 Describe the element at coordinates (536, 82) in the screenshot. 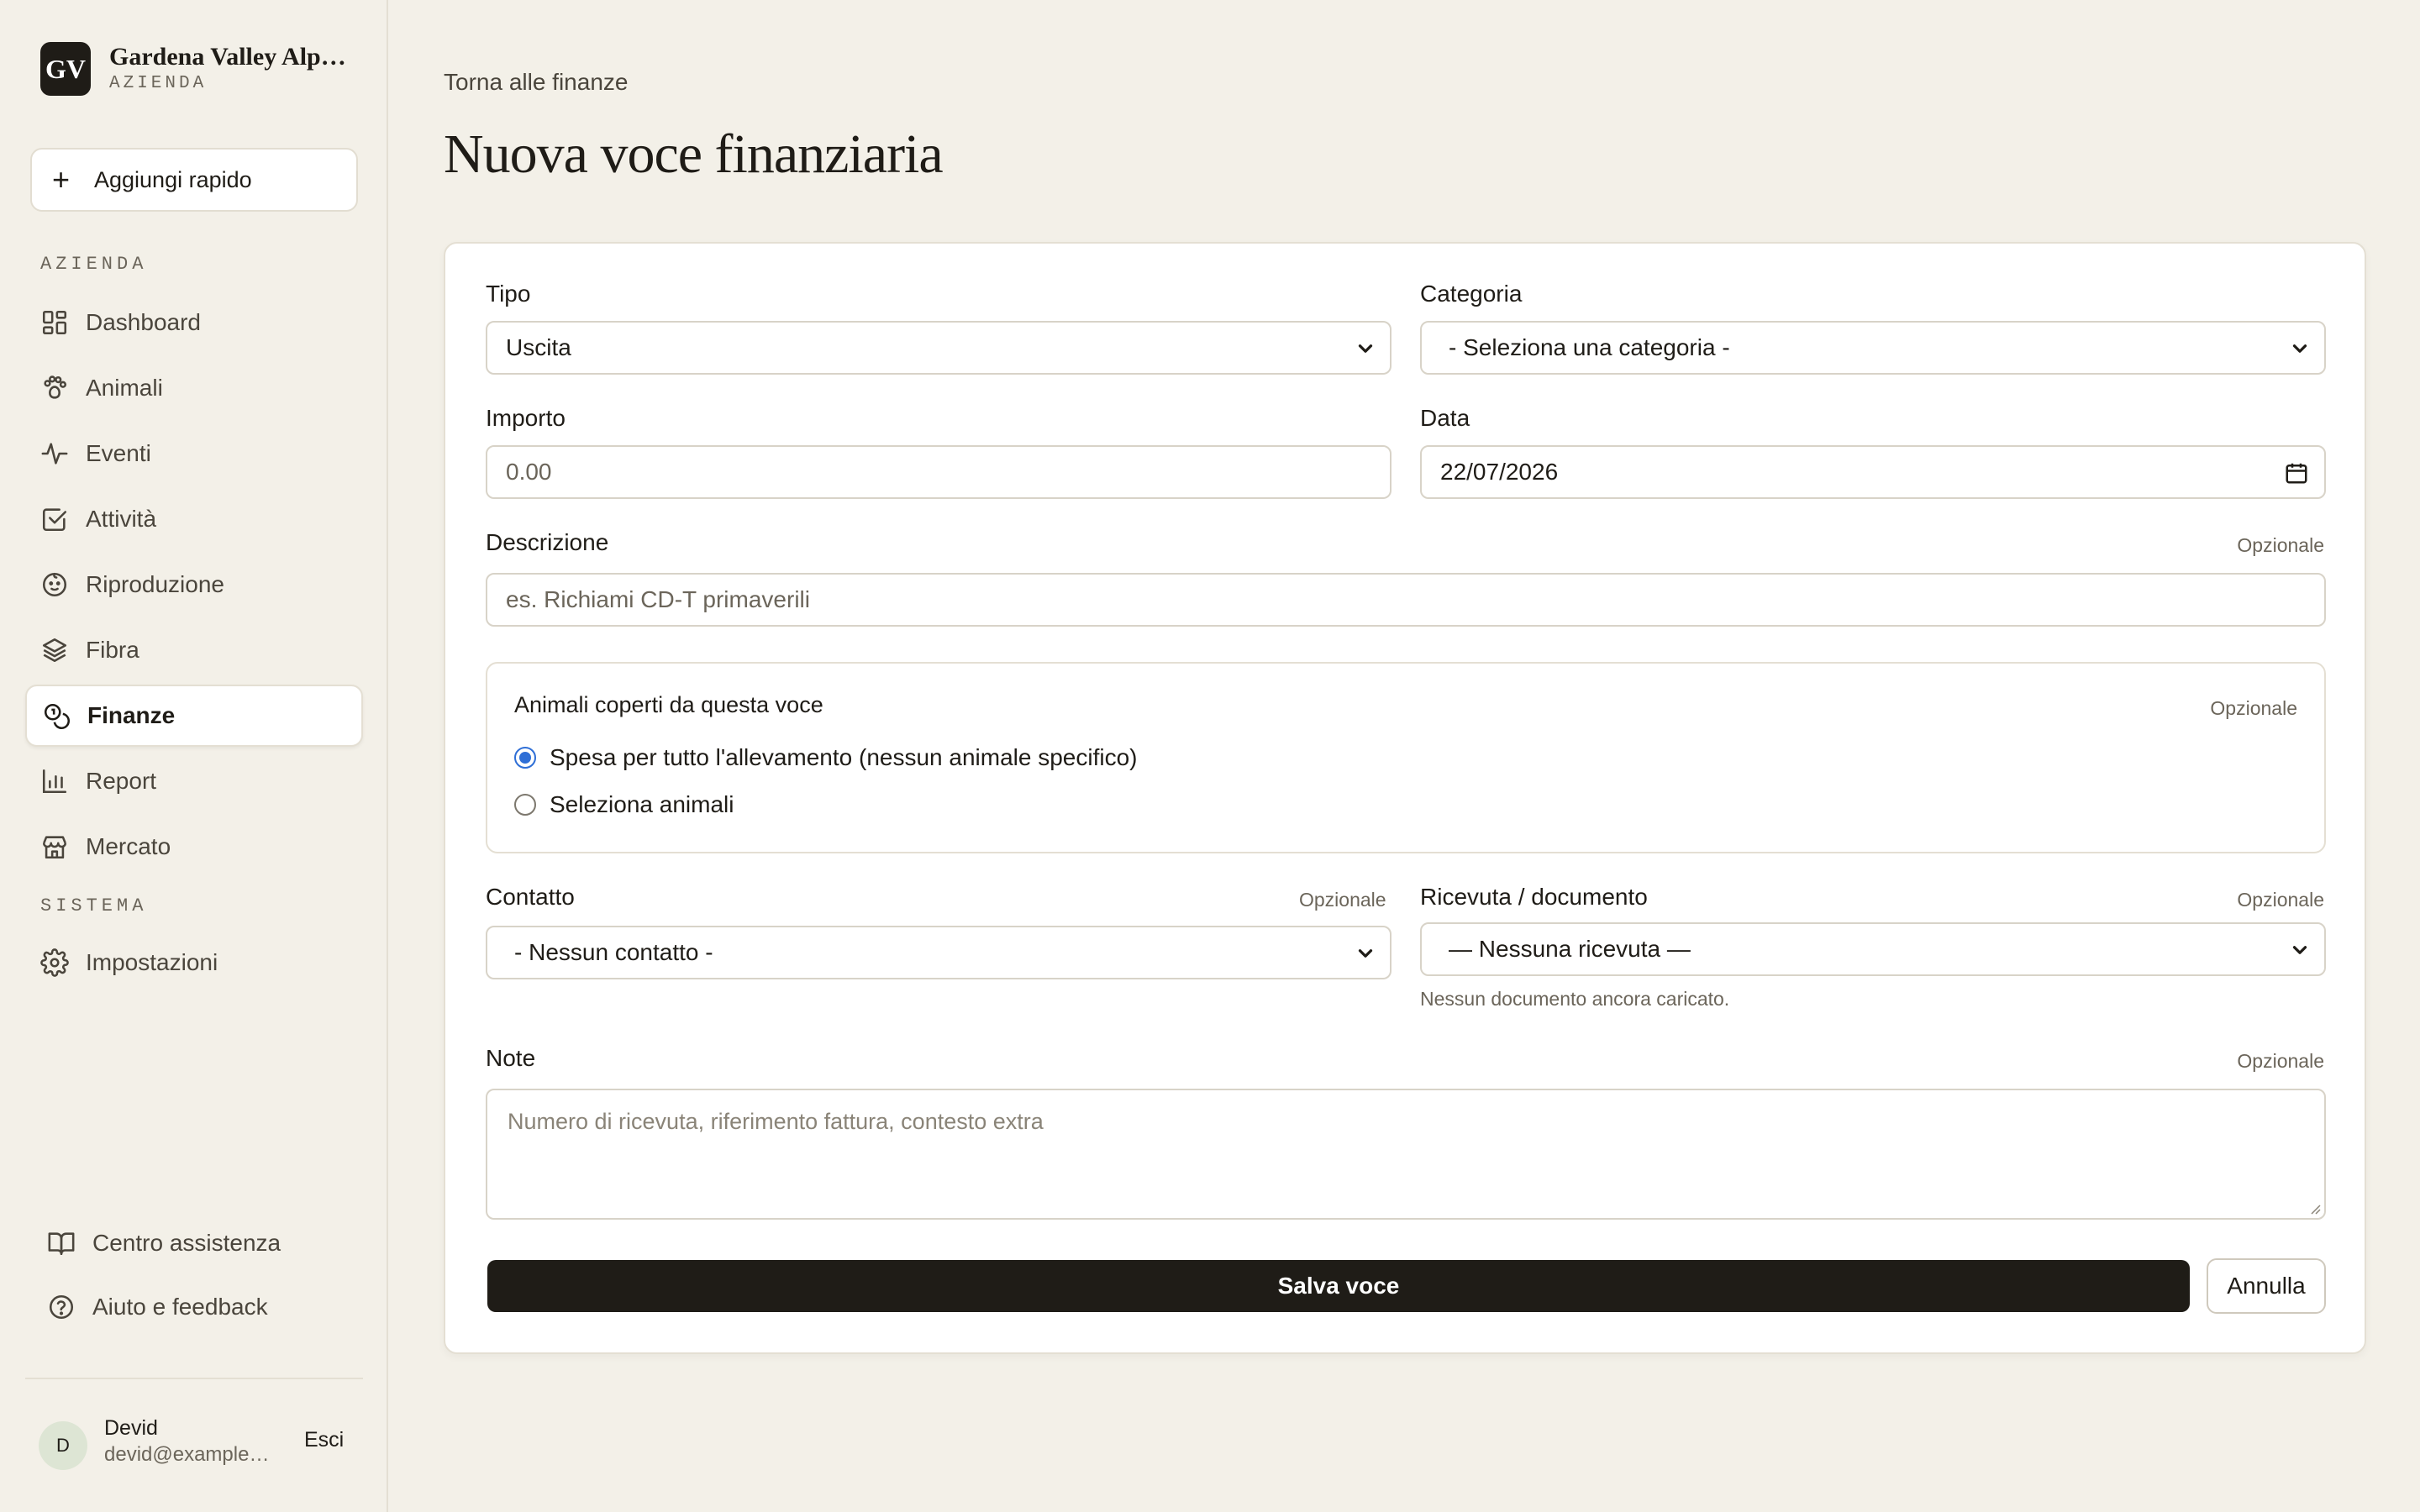

I see `back-to-finances-link: Torna alle finanze` at that location.